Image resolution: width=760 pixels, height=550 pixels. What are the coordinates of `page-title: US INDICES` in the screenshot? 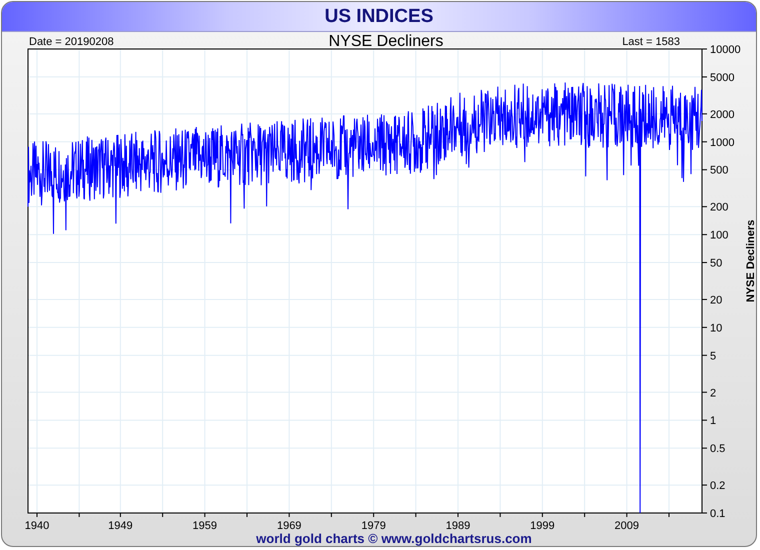 It's located at (379, 17).